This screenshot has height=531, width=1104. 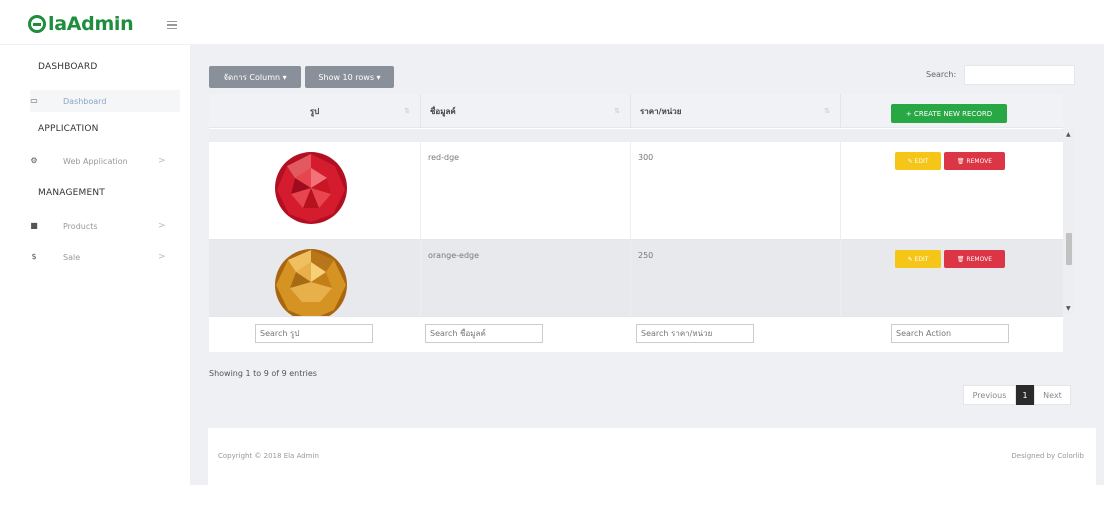 What do you see at coordinates (172, 25) in the screenshot?
I see `menu-toggle-icon` at bounding box center [172, 25].